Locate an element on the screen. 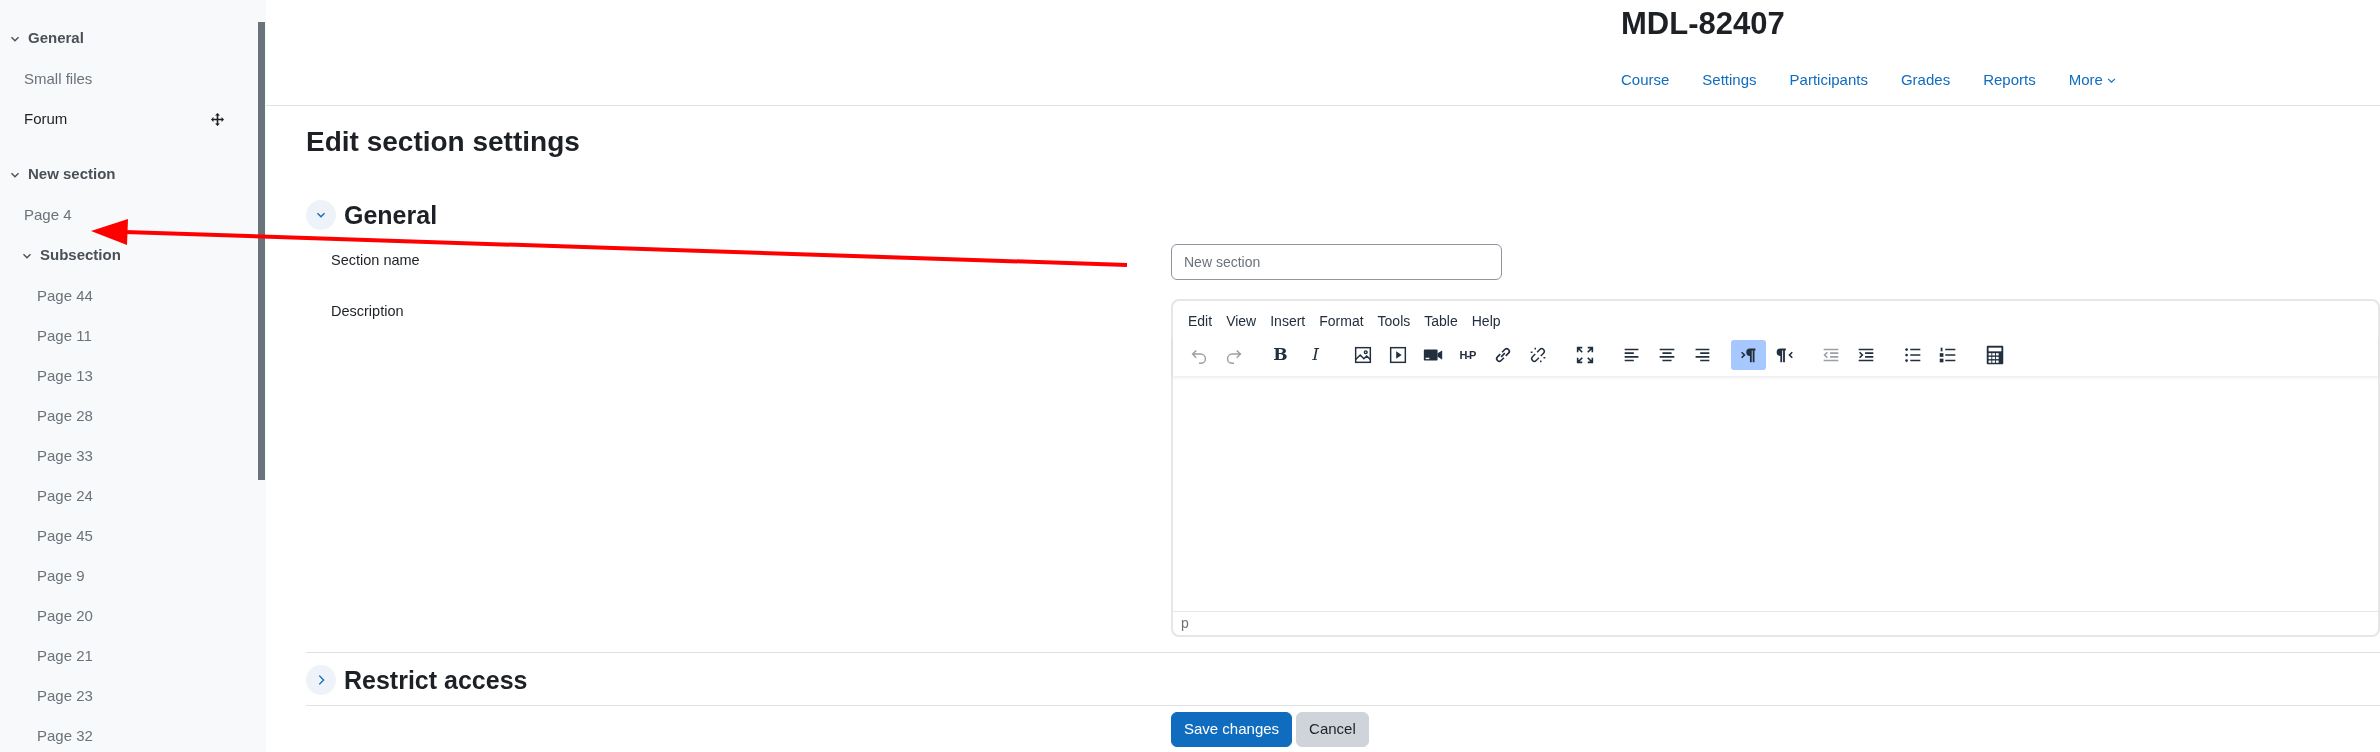 This screenshot has height=752, width=2380. section-heading: General is located at coordinates (391, 215).